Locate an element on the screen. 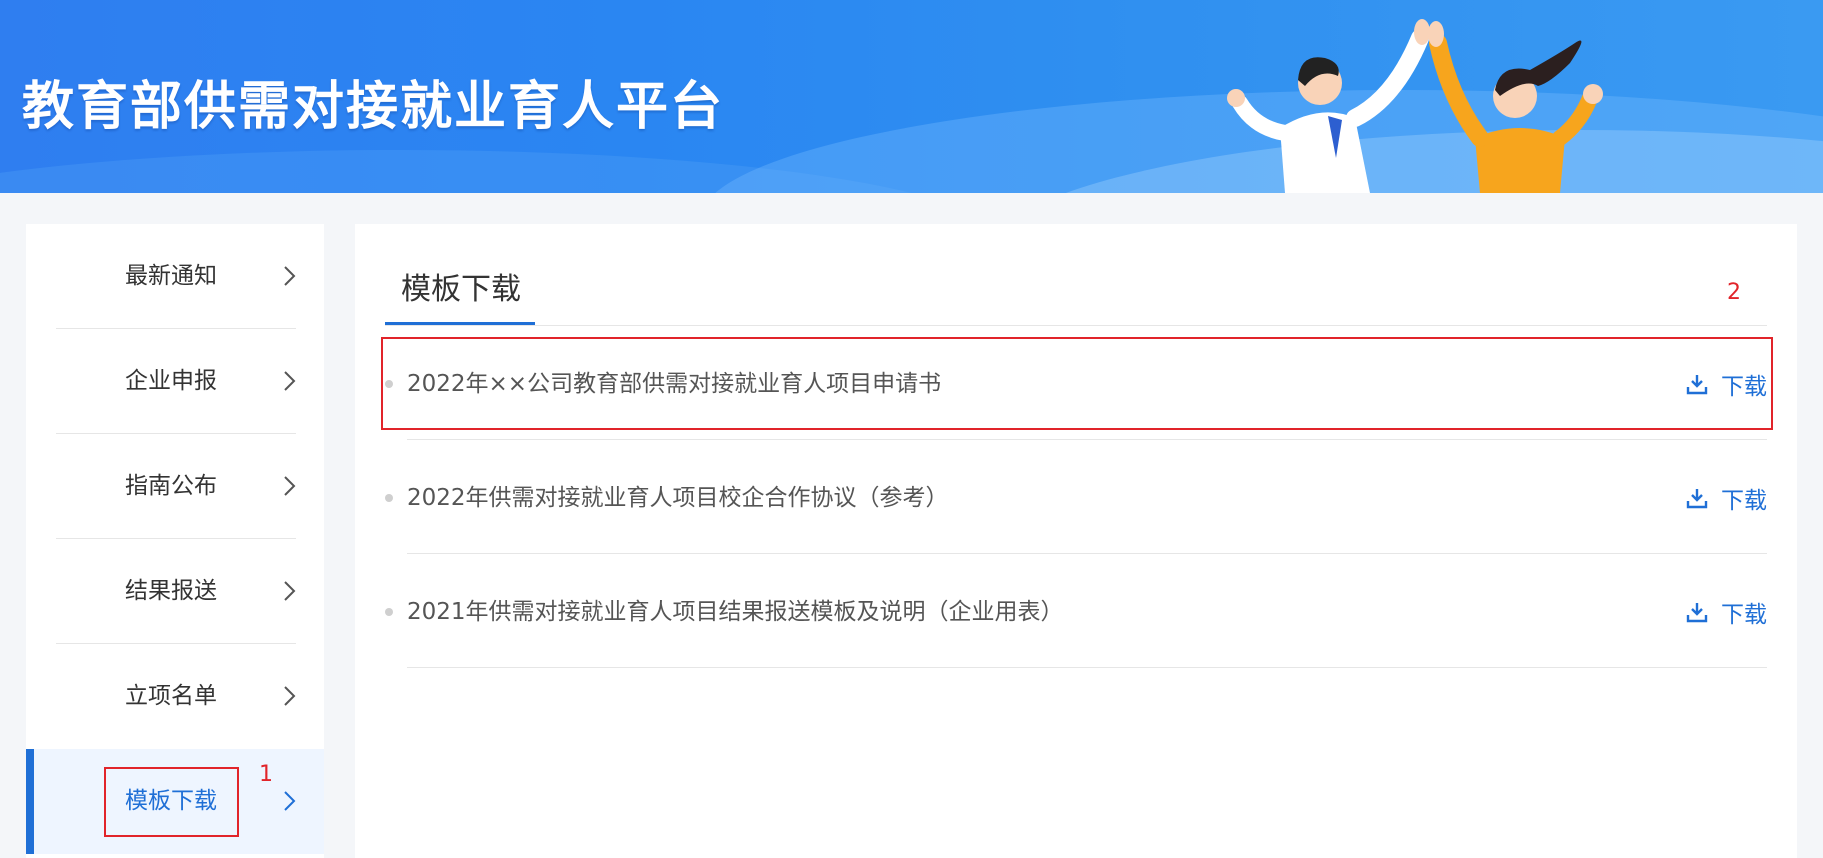 The image size is (1823, 858). sidebar-item-label: 企业申报 is located at coordinates (171, 381).